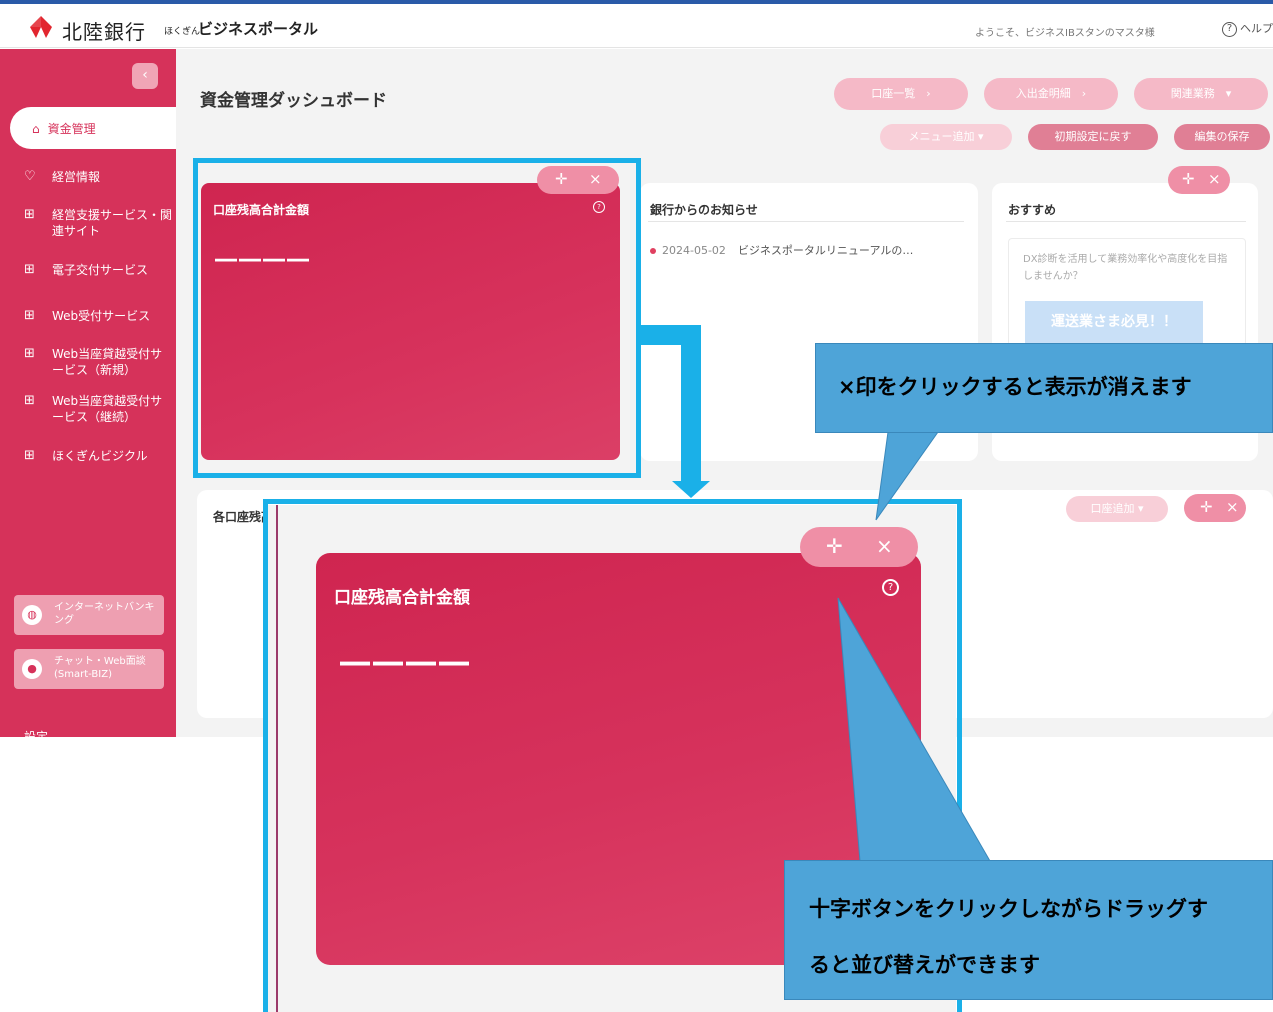  I want to click on internet-banking-button: ◍ インターネットバンキング, so click(89, 615).